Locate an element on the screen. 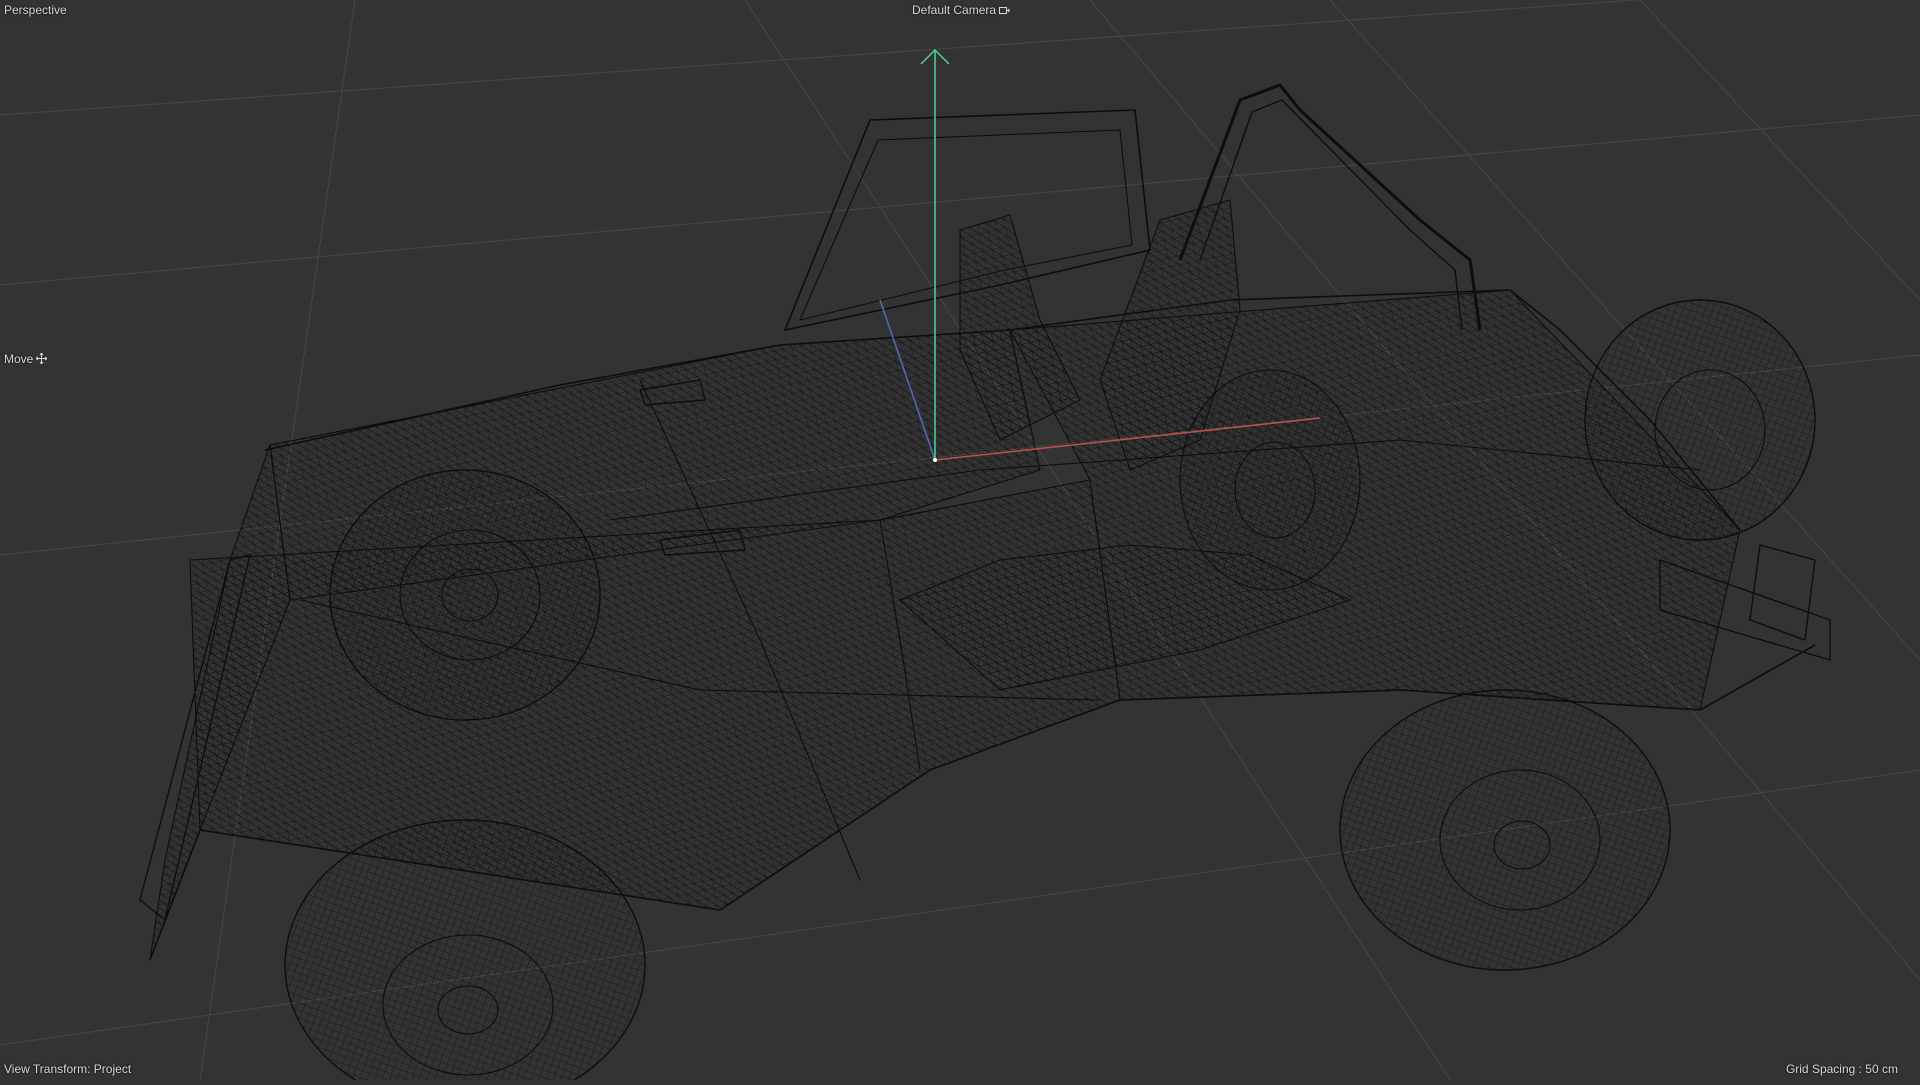  jeep-spare-tire is located at coordinates (1700, 420).